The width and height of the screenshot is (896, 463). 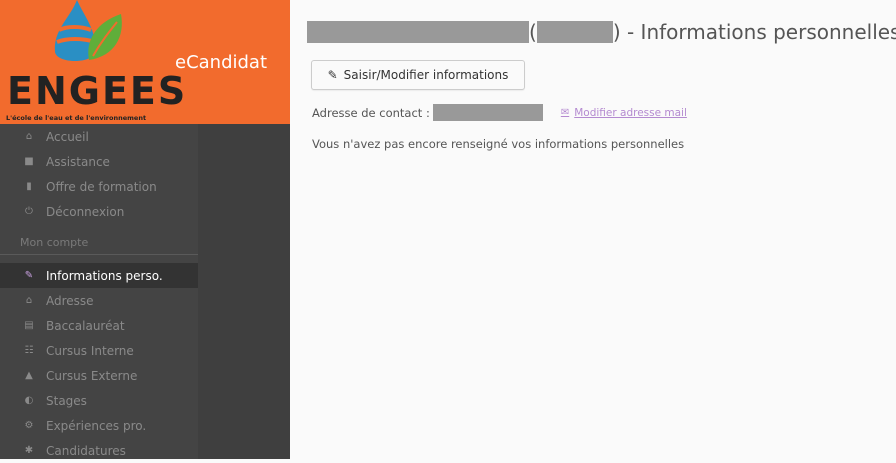 I want to click on sidebar-item-label: Assistance, so click(x=78, y=161).